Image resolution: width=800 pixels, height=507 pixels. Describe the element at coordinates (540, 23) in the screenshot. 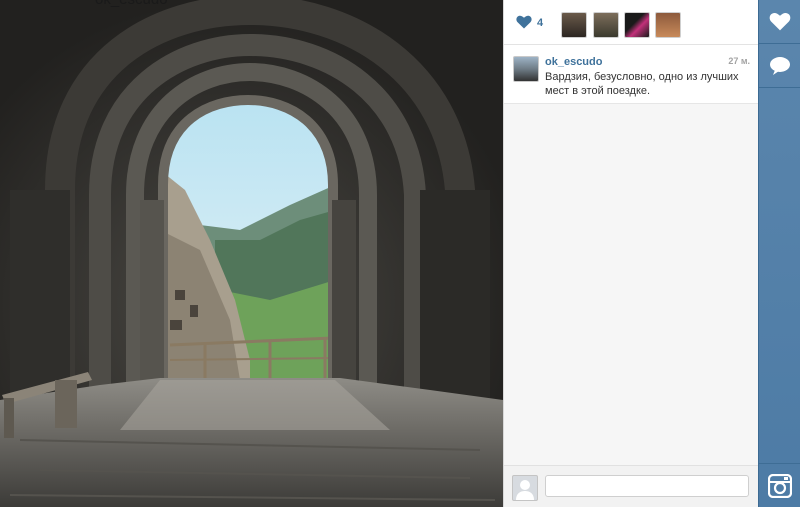

I see `like-count: 4` at that location.